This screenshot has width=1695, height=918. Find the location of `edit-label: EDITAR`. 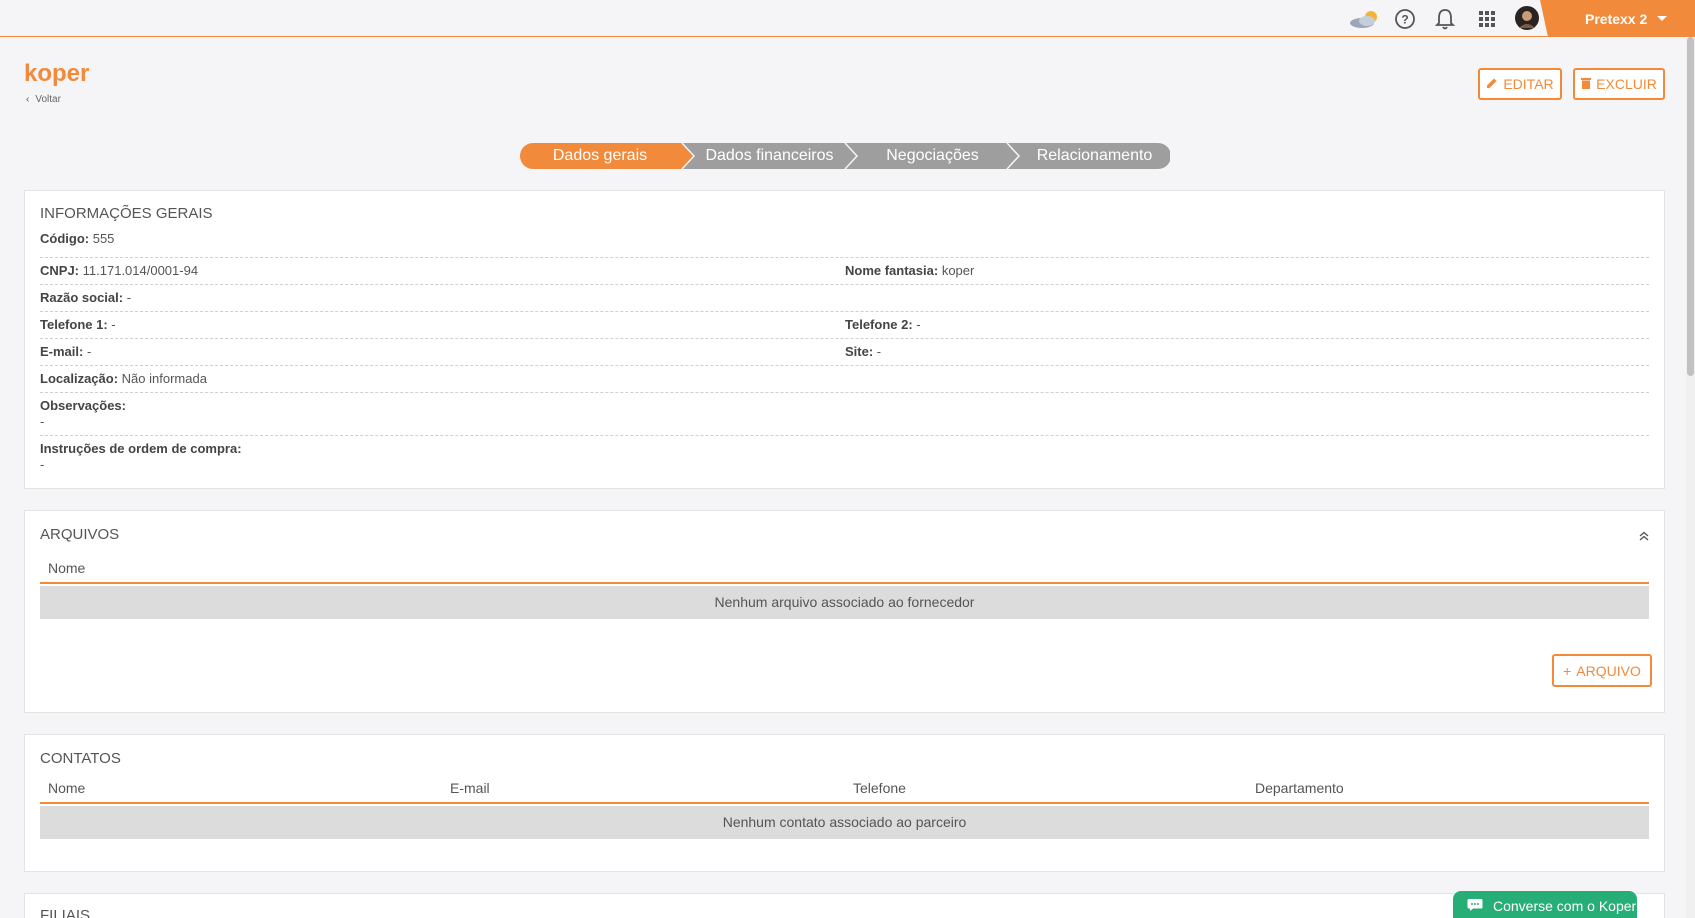

edit-label: EDITAR is located at coordinates (1528, 84).